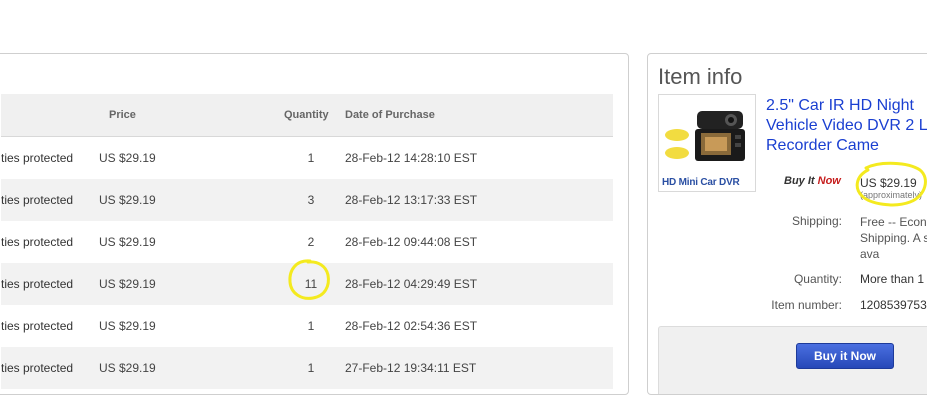  Describe the element at coordinates (390, 115) in the screenshot. I see `column-header-date: Date of Purchase` at that location.